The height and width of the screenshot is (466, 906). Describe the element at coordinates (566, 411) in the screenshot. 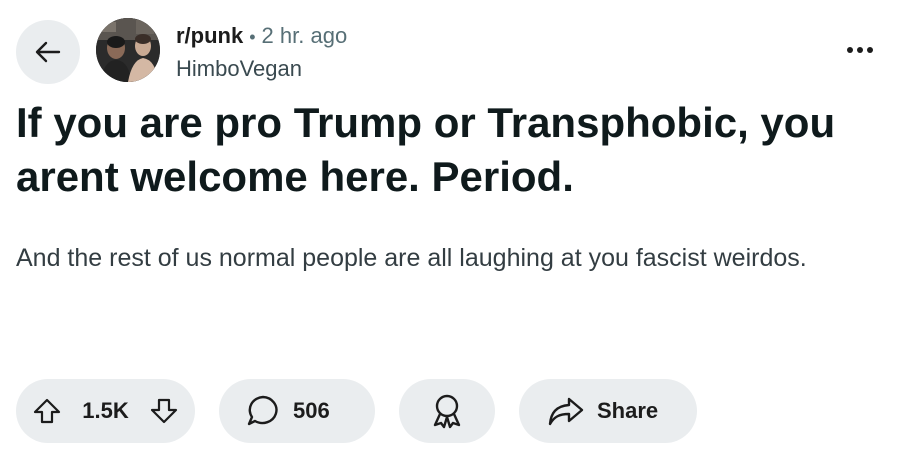

I see `share-arrow-icon` at that location.